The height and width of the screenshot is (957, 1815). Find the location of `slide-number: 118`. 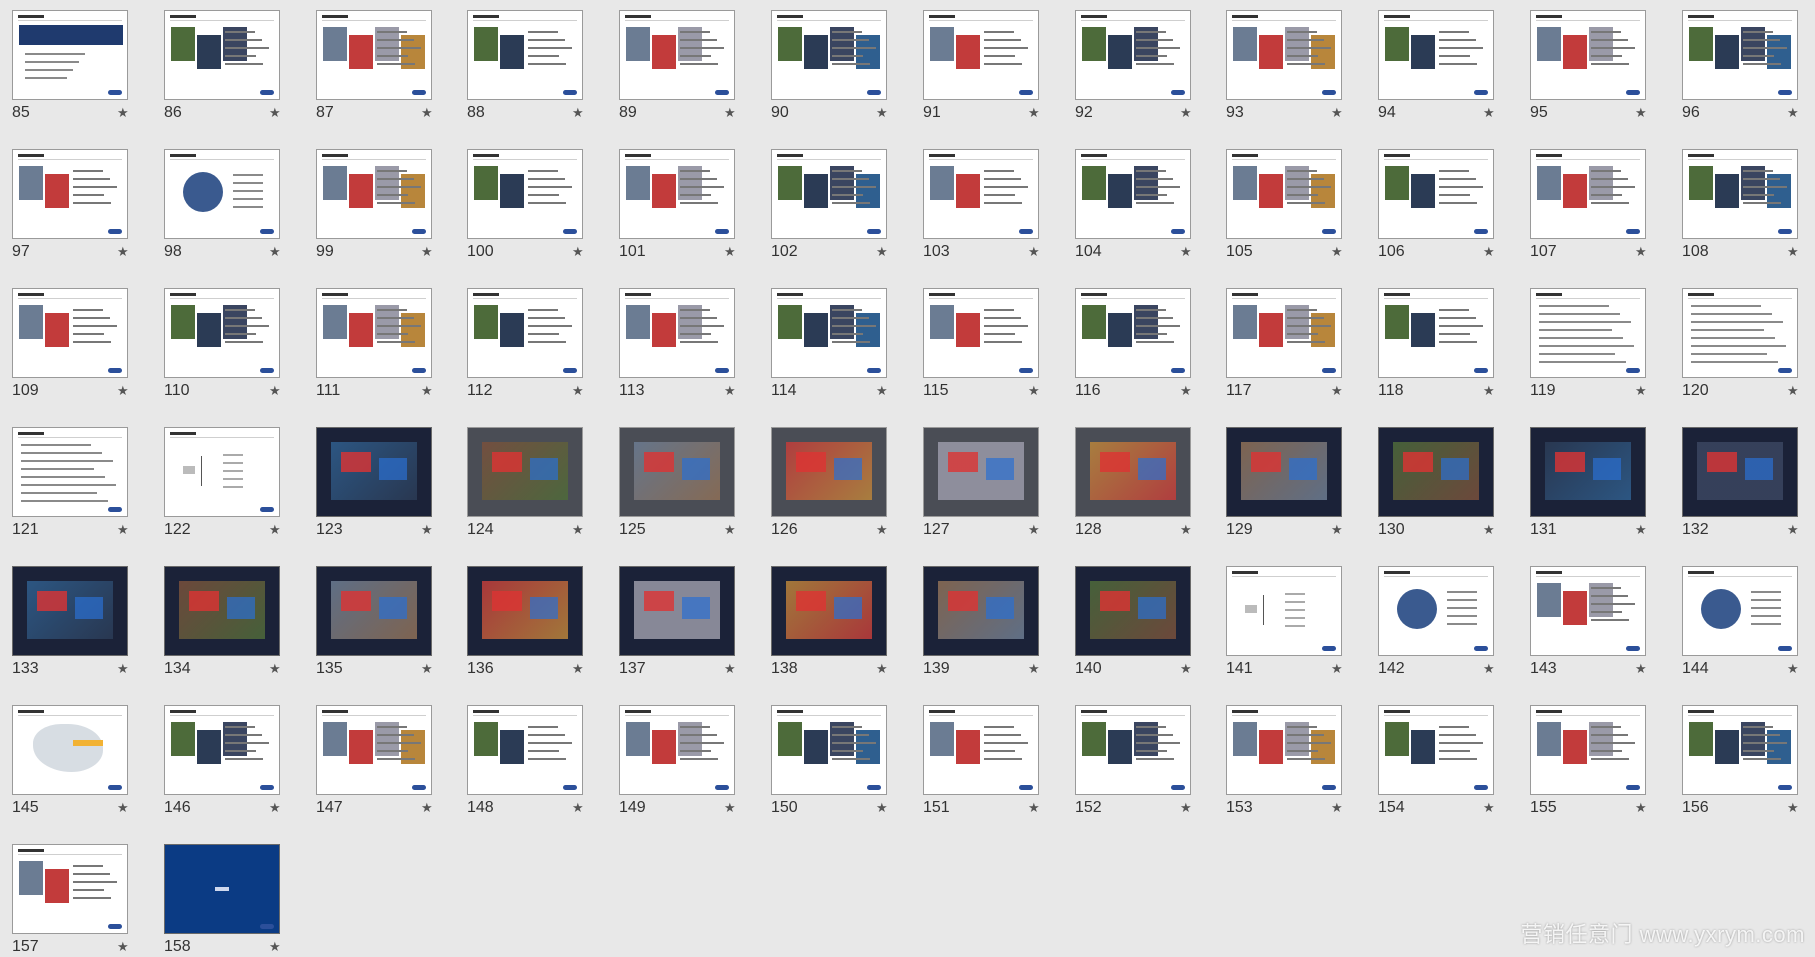

slide-number: 118 is located at coordinates (1391, 390).